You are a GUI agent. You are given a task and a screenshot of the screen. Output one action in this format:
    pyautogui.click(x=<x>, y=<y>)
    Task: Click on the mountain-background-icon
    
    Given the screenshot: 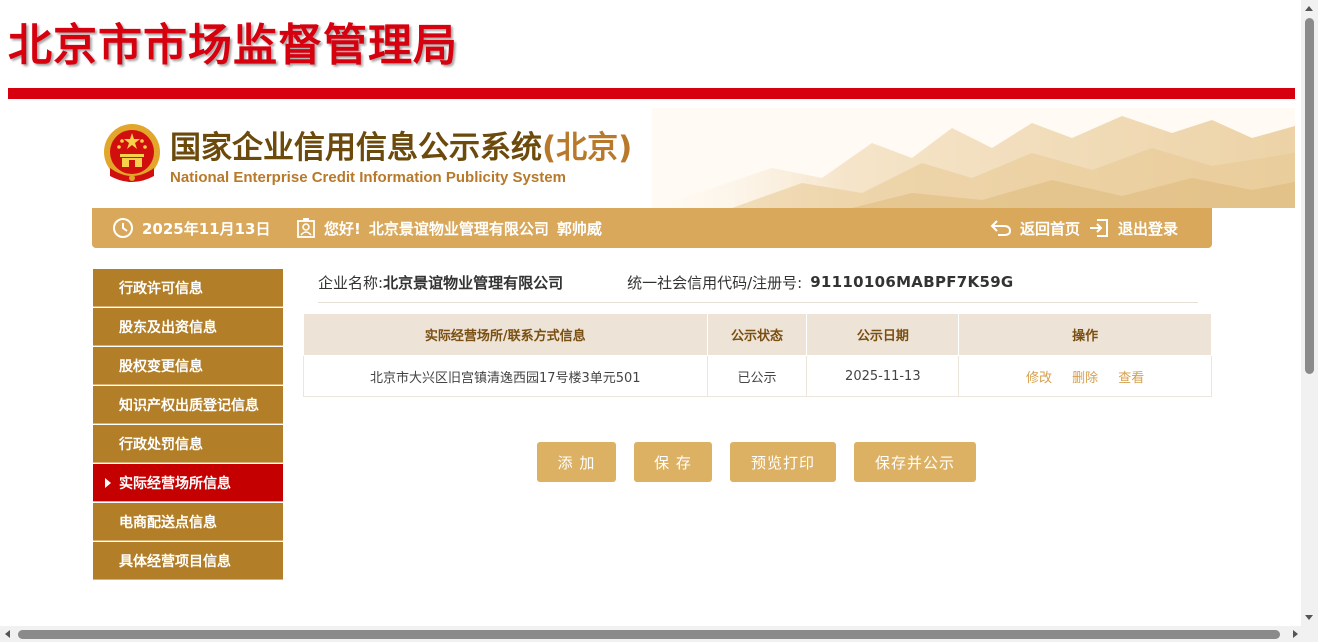 What is the action you would take?
    pyautogui.click(x=973, y=158)
    